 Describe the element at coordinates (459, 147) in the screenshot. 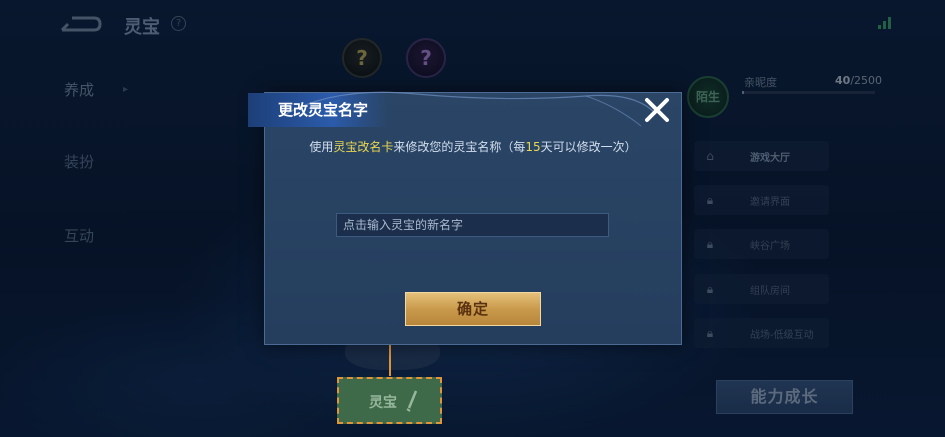

I see `desc-middle: 来修改您的灵宝名称（每` at that location.